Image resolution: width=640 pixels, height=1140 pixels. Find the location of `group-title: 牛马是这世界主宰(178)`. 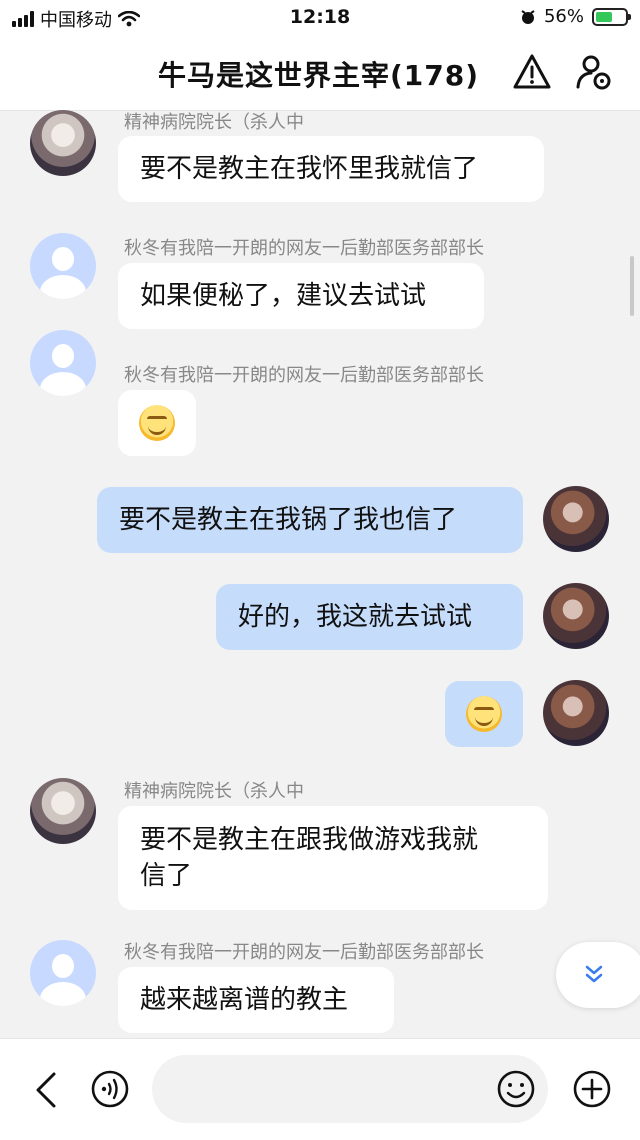

group-title: 牛马是这世界主宰(178) is located at coordinates (318, 74).